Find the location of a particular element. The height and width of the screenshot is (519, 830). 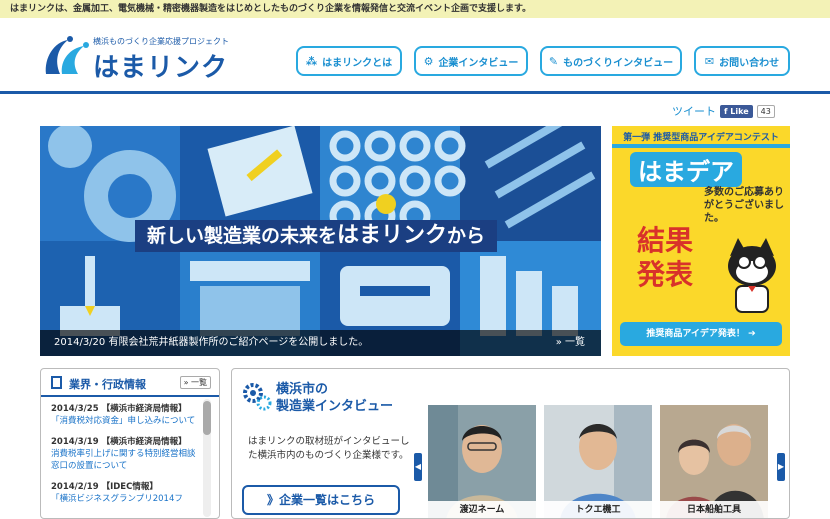

chevron-right-icon: ➔ is located at coordinates (752, 334).